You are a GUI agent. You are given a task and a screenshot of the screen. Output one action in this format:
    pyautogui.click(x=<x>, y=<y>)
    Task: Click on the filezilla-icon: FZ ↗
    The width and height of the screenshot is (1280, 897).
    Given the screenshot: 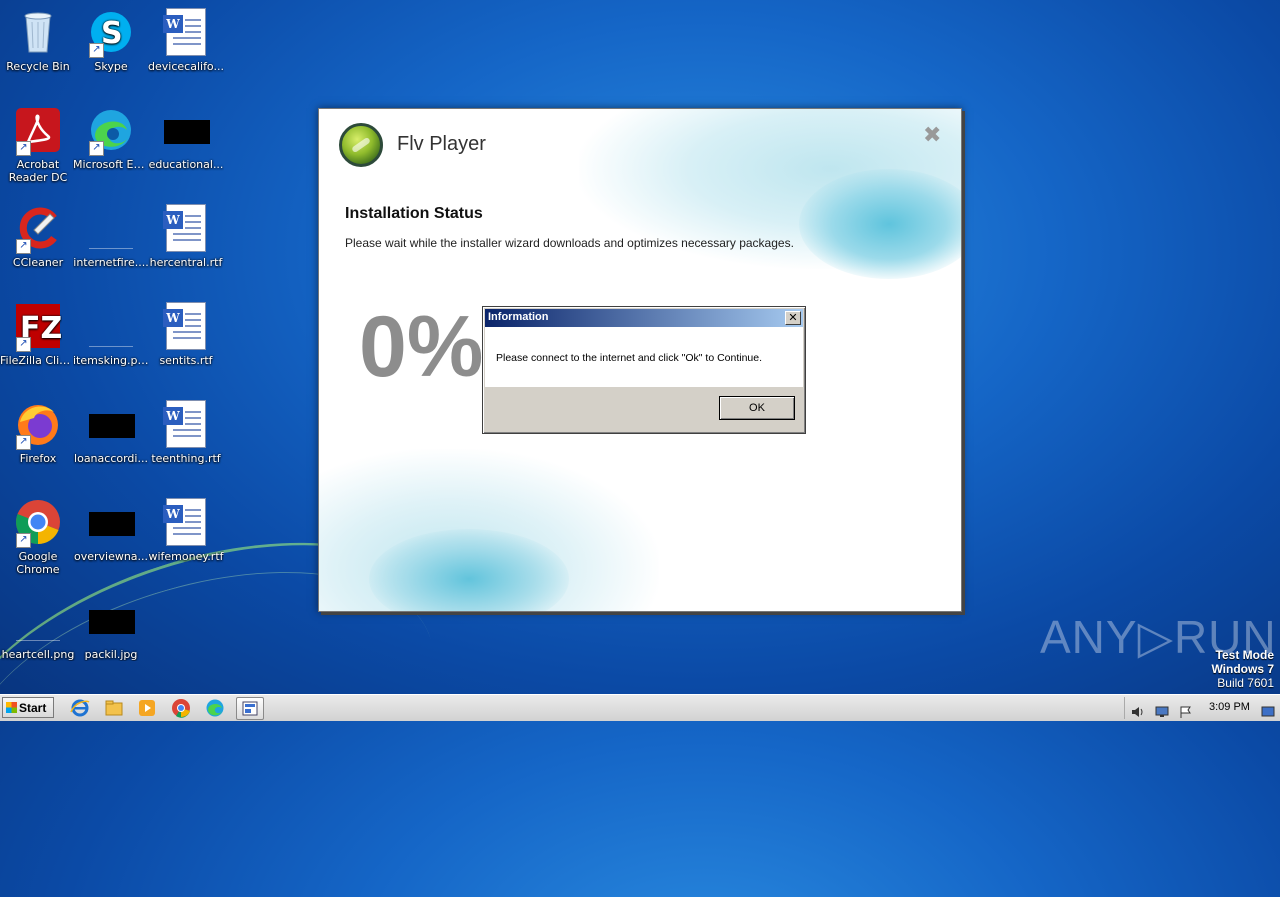 What is the action you would take?
    pyautogui.click(x=38, y=327)
    